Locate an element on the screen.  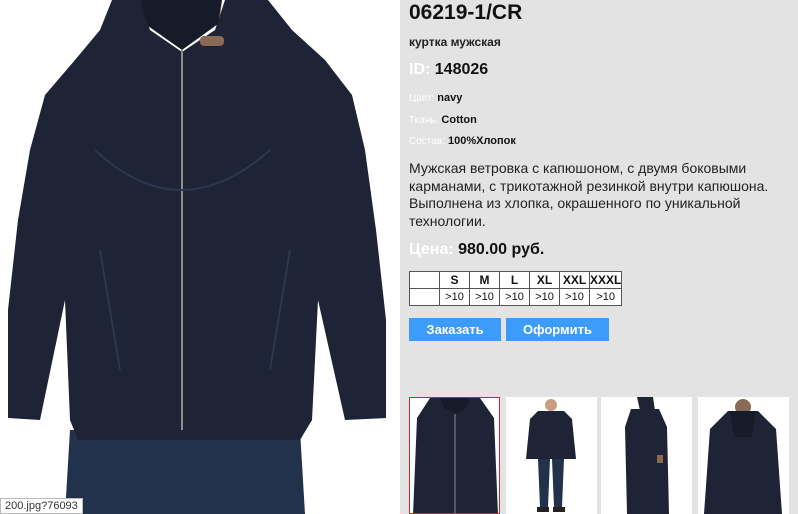
order-button: Заказать is located at coordinates (455, 329).